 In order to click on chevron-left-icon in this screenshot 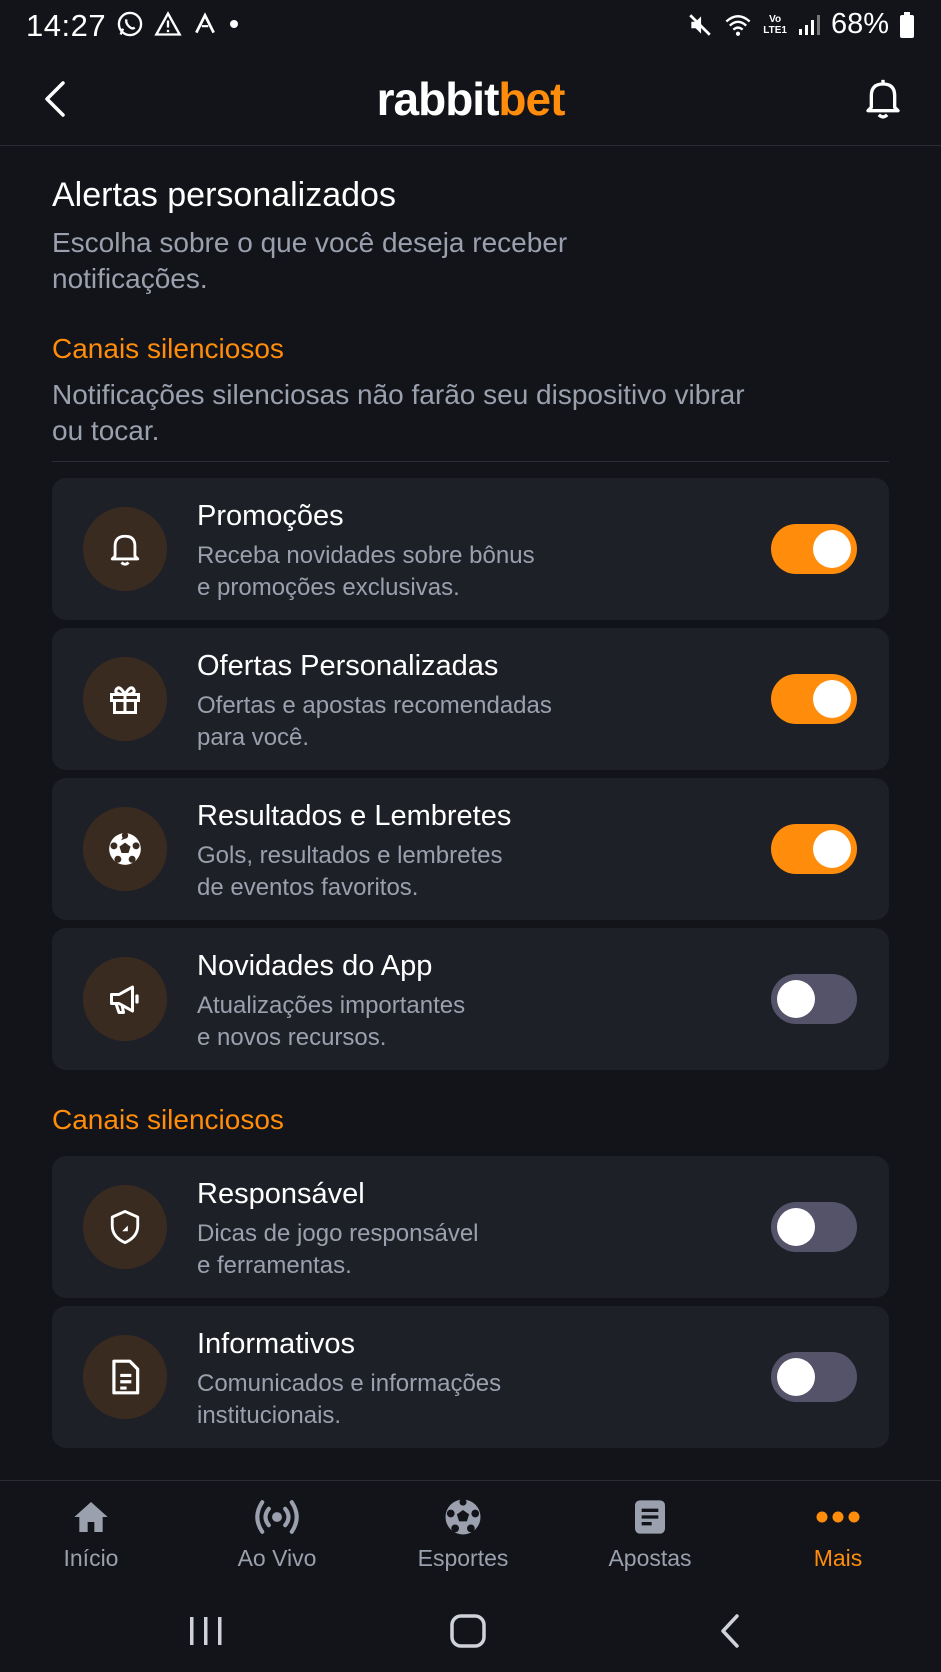, I will do `click(730, 1631)`.